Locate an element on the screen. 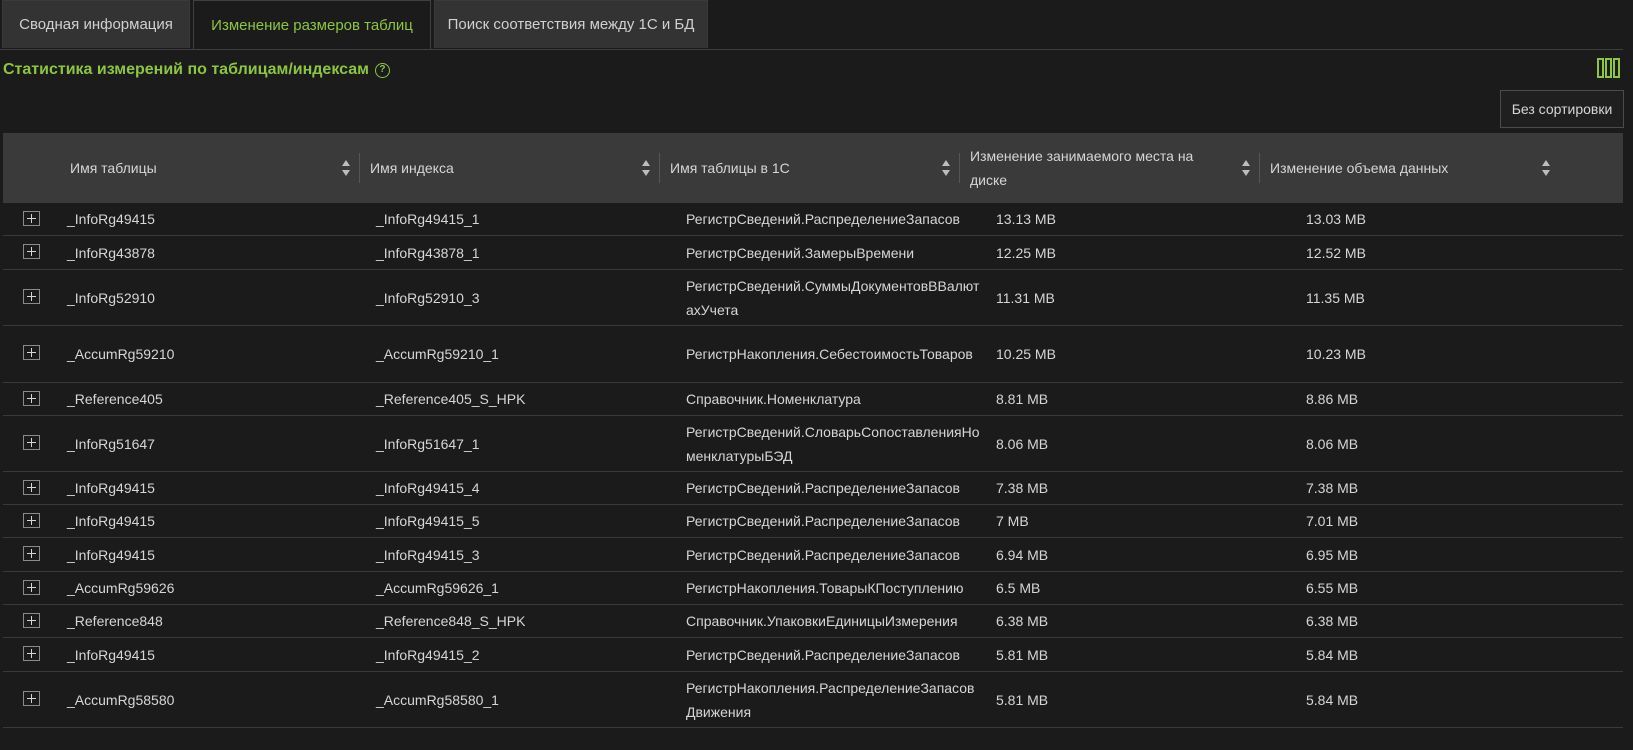 The height and width of the screenshot is (750, 1633). cell-table-name: _AccumRg59626 is located at coordinates (121, 588).